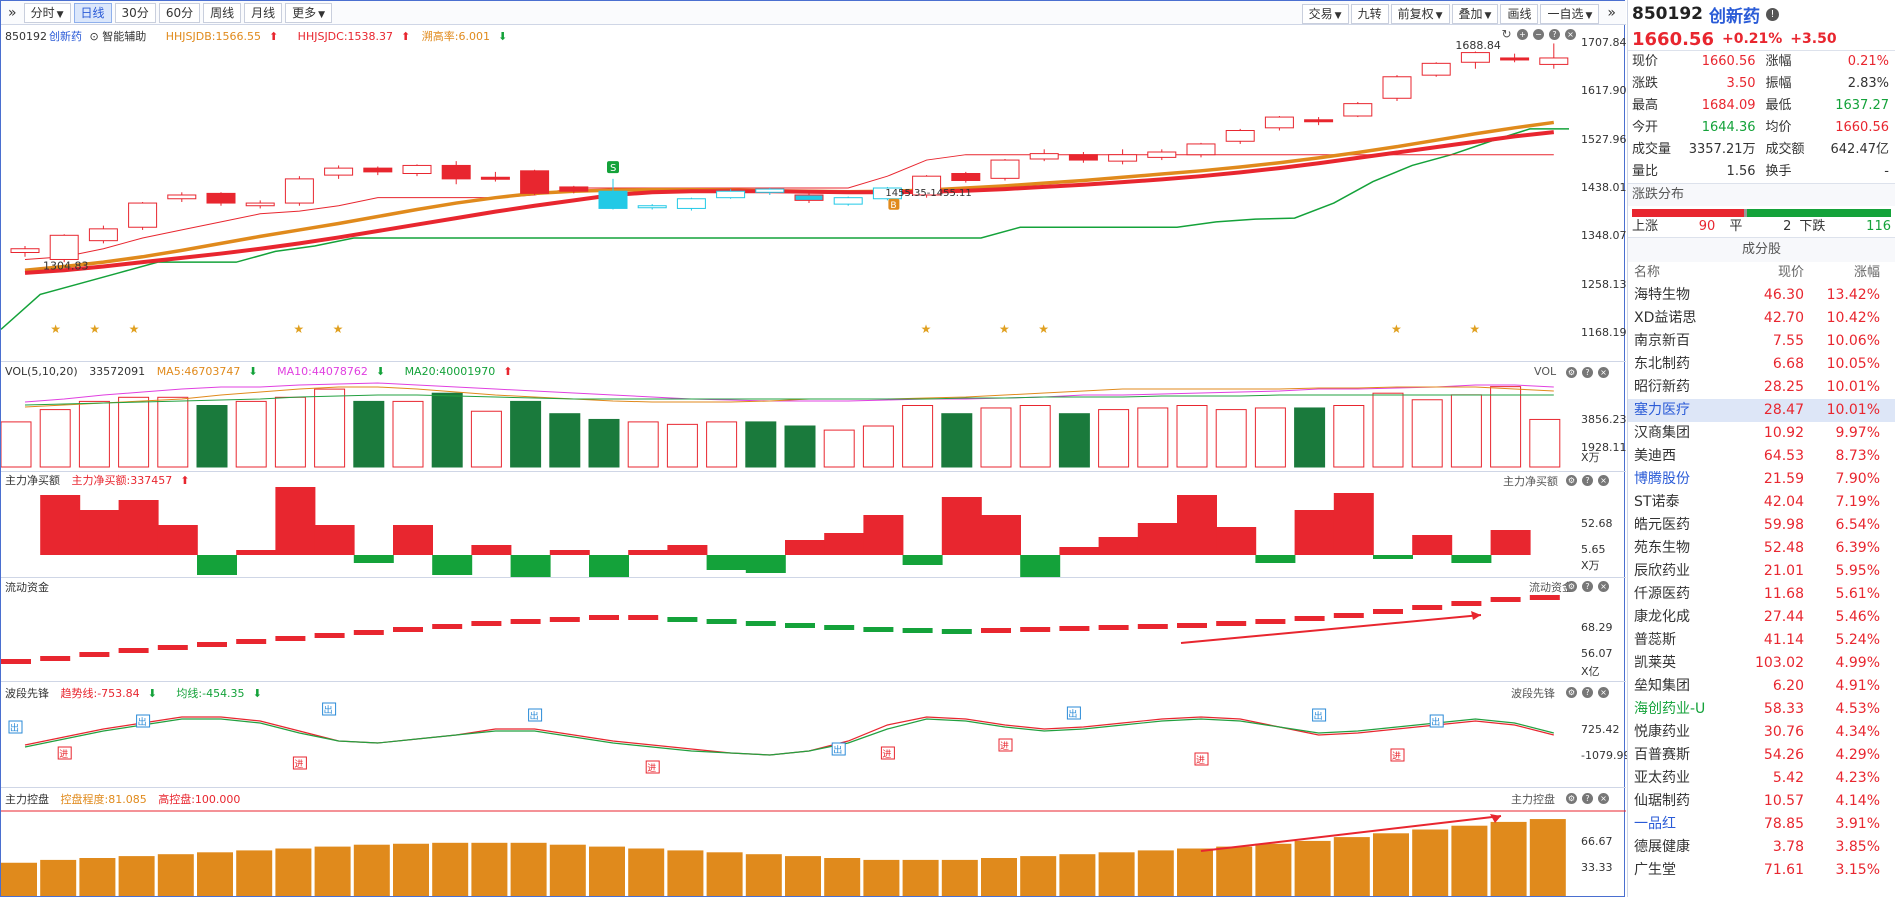 Image resolution: width=1895 pixels, height=897 pixels. What do you see at coordinates (813, 532) in the screenshot?
I see `net-buy-chart` at bounding box center [813, 532].